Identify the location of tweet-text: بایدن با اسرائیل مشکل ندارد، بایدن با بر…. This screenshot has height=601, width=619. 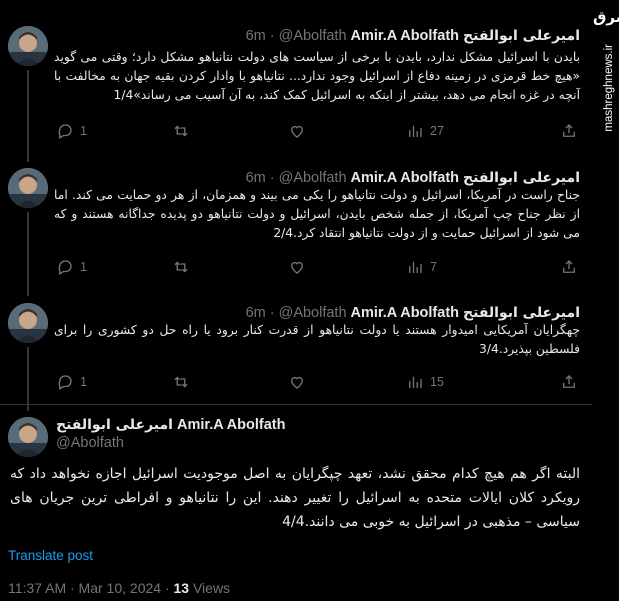
(317, 76).